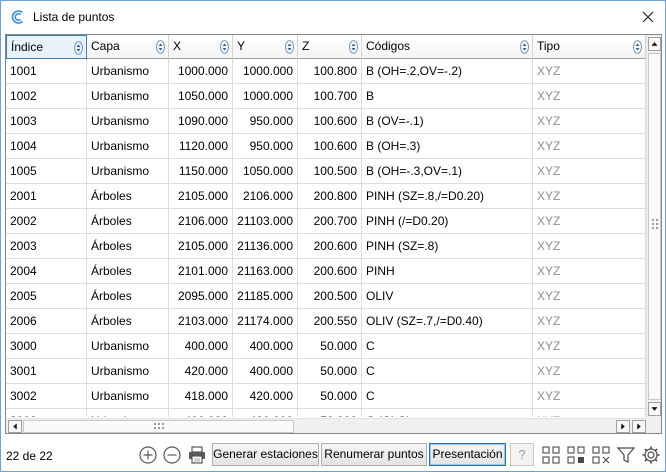  I want to click on column-header-tipo: Tipo, so click(589, 47).